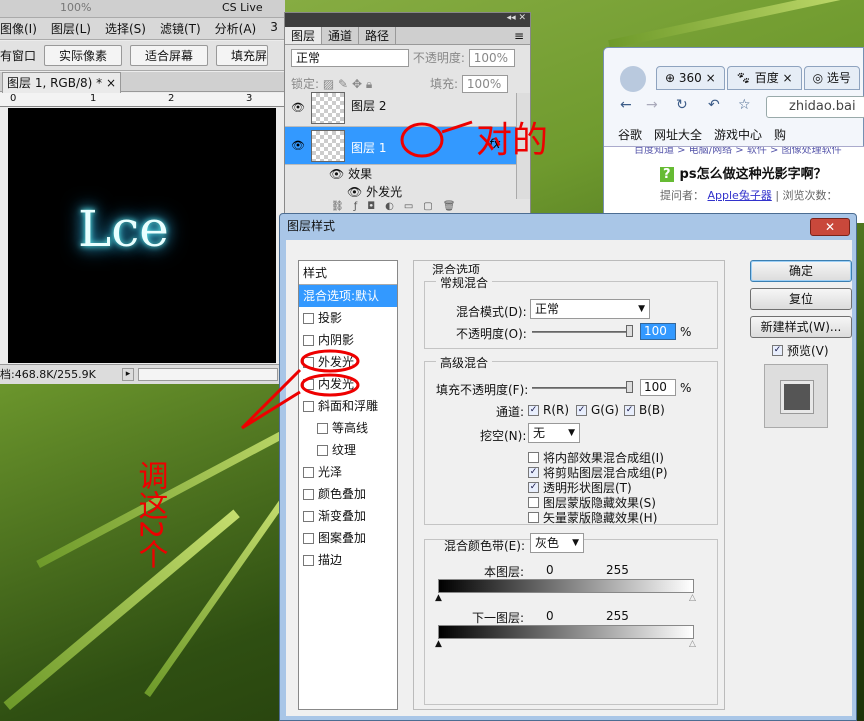 The height and width of the screenshot is (721, 864). What do you see at coordinates (348, 318) in the screenshot?
I see `style-item-drop-shadow: 投影` at bounding box center [348, 318].